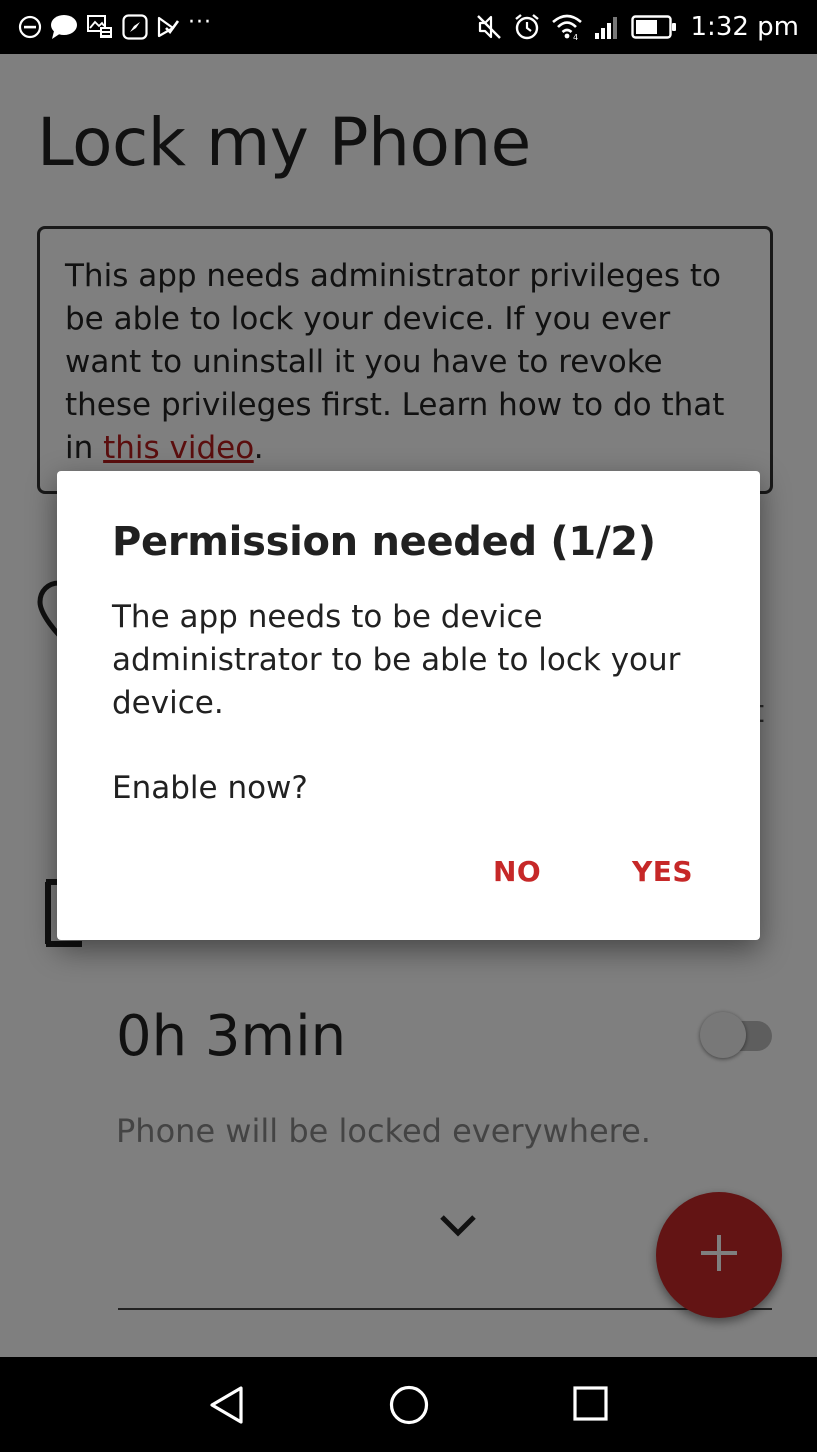 The image size is (817, 1452). What do you see at coordinates (408, 27) in the screenshot?
I see `status-bar: ··· 4 1:32 pm` at bounding box center [408, 27].